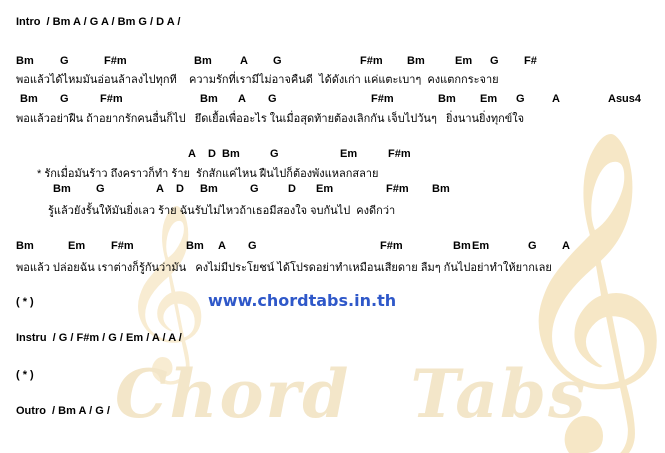 This screenshot has width=665, height=453. What do you see at coordinates (98, 22) in the screenshot?
I see `intro-line: Intro / Bm A / G A / Bm G / D A /` at bounding box center [98, 22].